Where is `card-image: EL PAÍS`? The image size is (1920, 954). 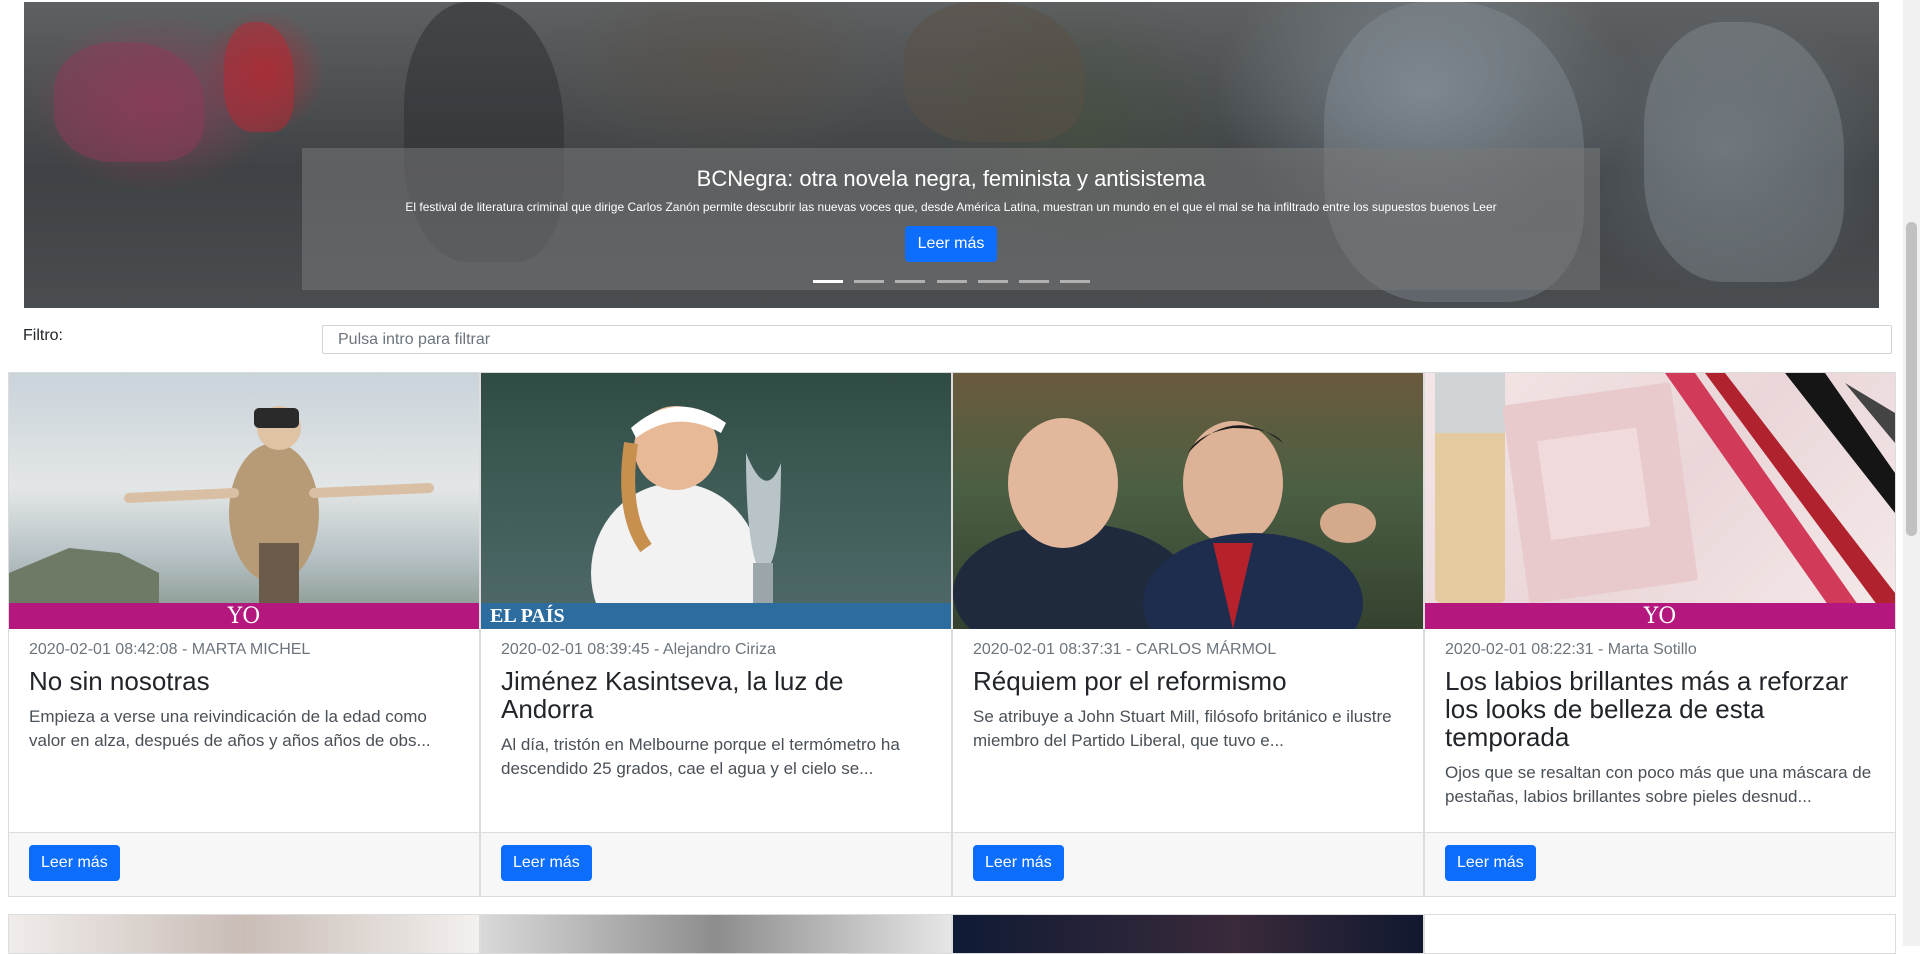
card-image: EL PAÍS is located at coordinates (716, 501).